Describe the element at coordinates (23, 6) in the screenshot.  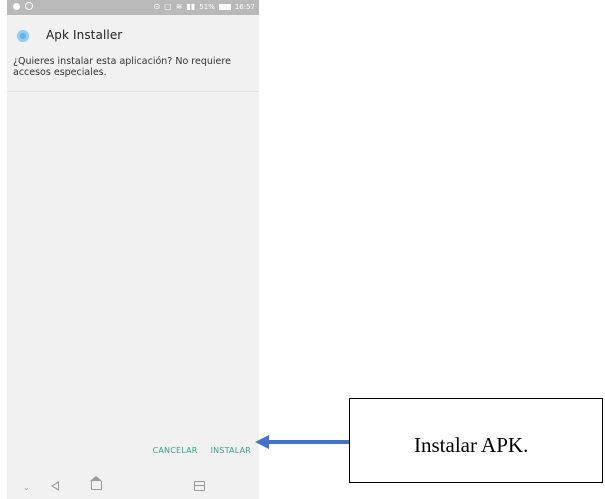
I see `status-left-icons` at that location.